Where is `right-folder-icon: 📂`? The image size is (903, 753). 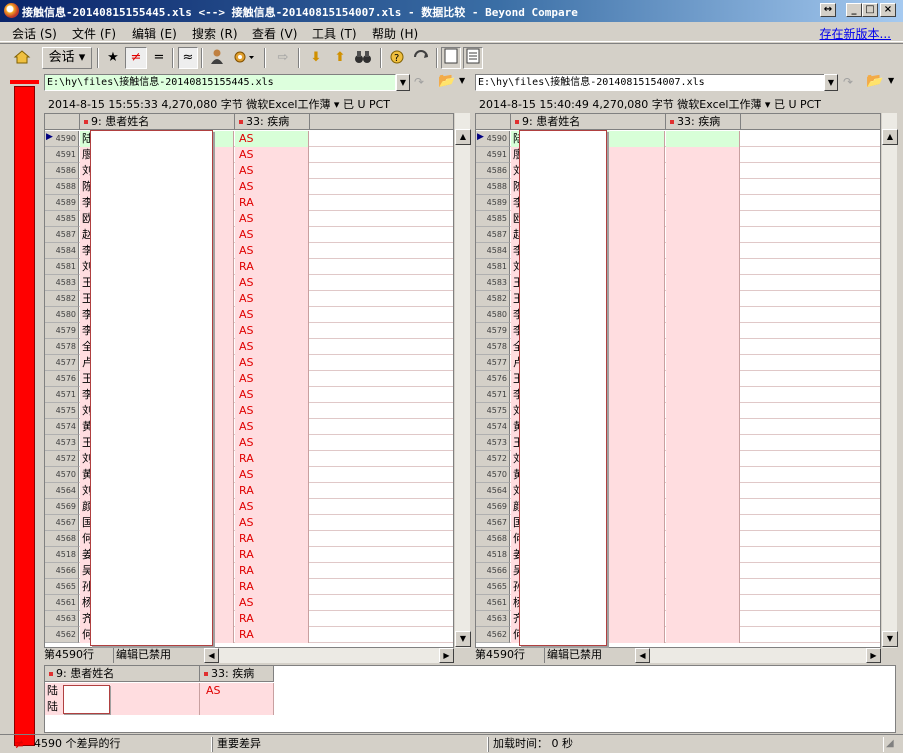 right-folder-icon: 📂 is located at coordinates (874, 81).